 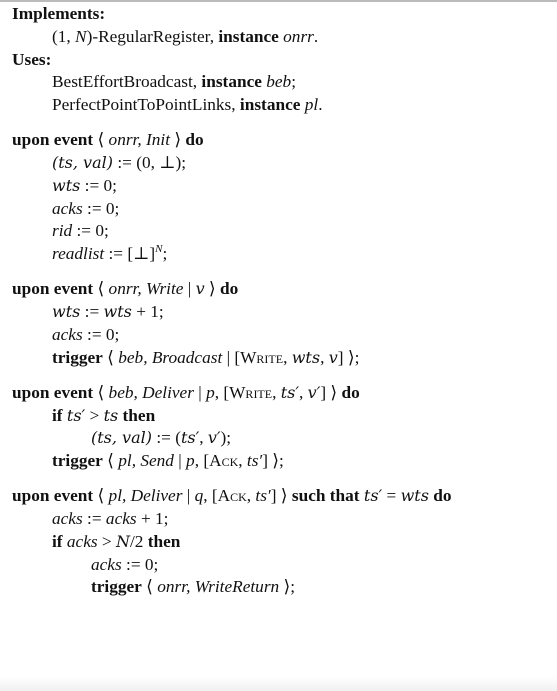 What do you see at coordinates (146, 289) in the screenshot?
I see `code-token: onrr, Write` at bounding box center [146, 289].